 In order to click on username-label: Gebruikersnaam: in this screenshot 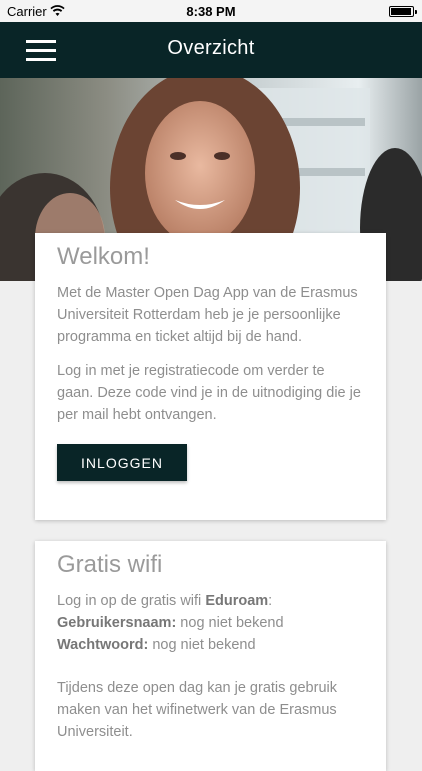, I will do `click(117, 623)`.